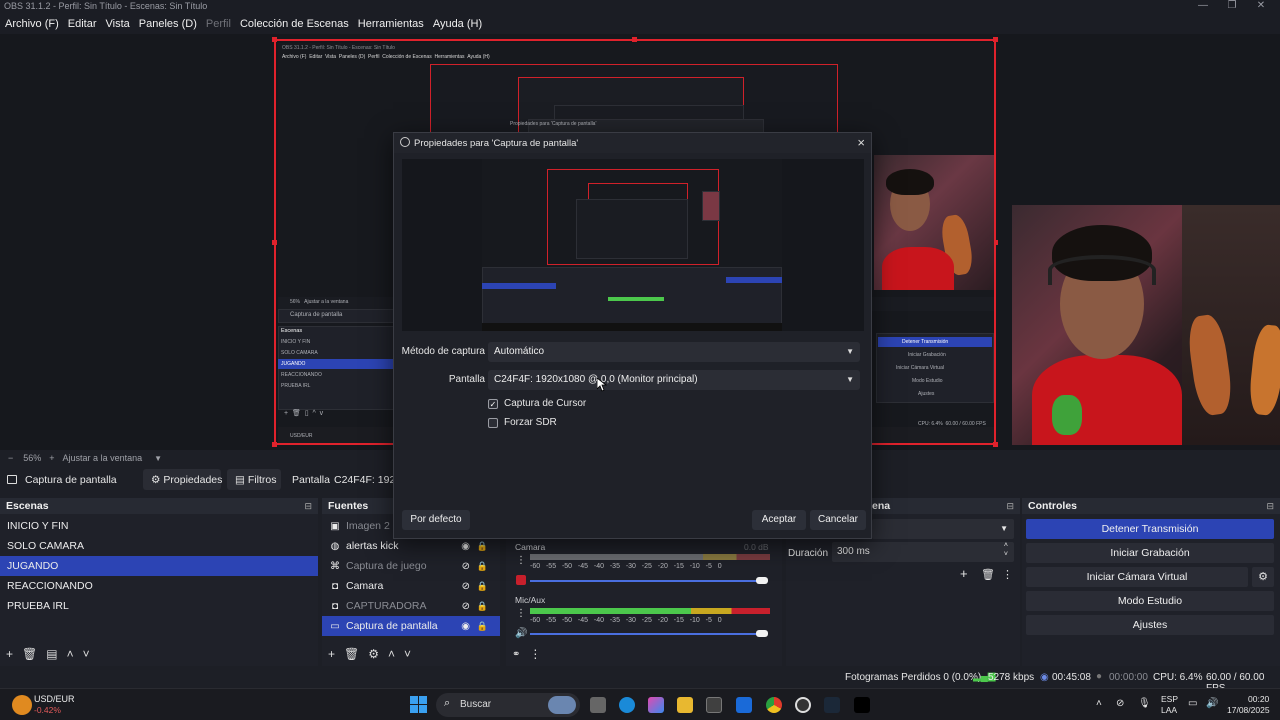  Describe the element at coordinates (685, 705) in the screenshot. I see `file-explorer-icon` at that location.